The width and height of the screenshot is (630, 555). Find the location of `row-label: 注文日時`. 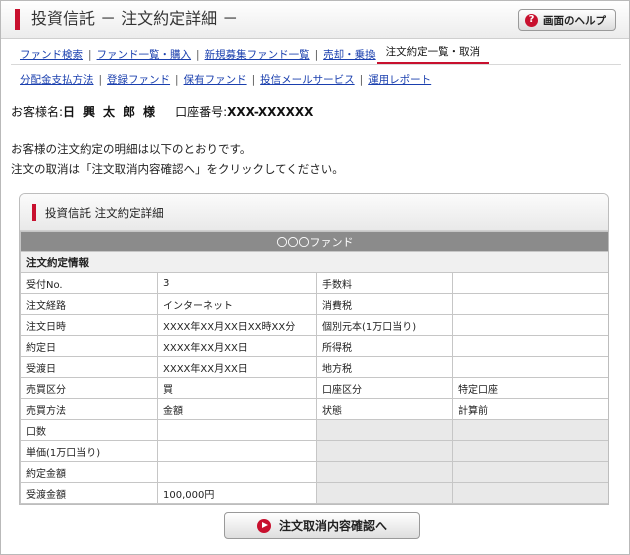

row-label: 注文日時 is located at coordinates (89, 325).